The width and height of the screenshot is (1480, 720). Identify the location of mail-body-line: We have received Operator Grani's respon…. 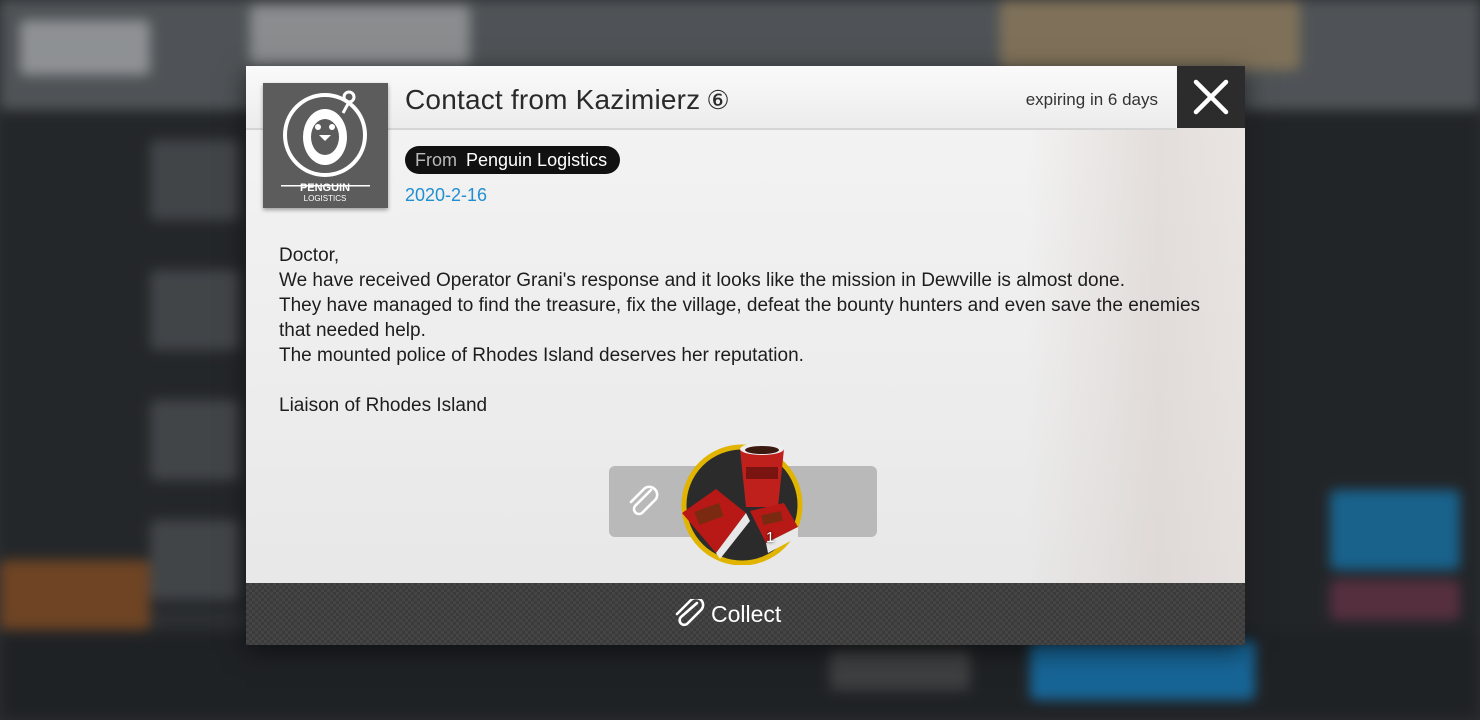
(702, 280).